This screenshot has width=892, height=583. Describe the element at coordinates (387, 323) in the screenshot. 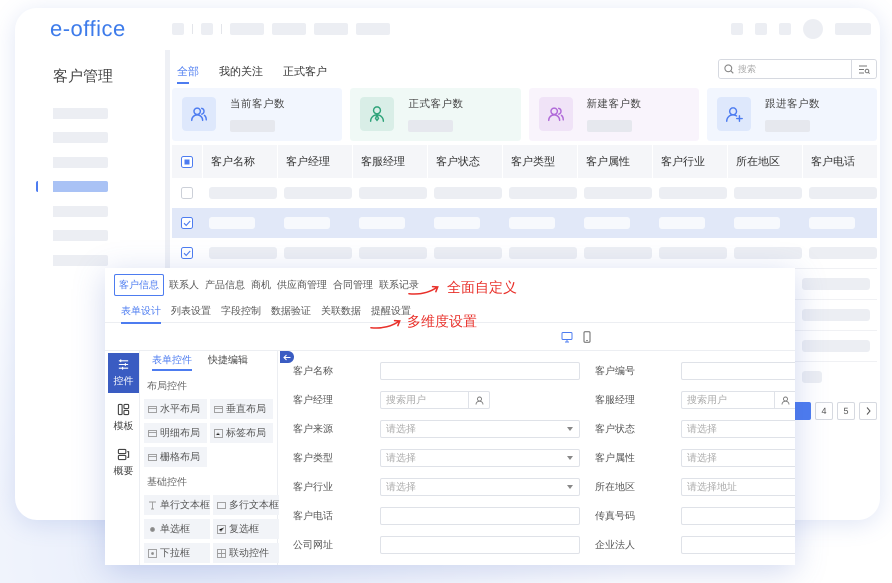

I see `curved-arrow` at that location.